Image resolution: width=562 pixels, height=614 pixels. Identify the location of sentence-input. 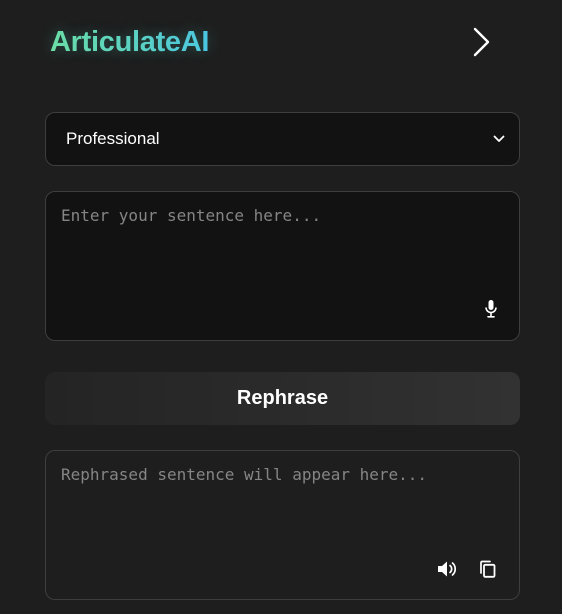
(271, 246).